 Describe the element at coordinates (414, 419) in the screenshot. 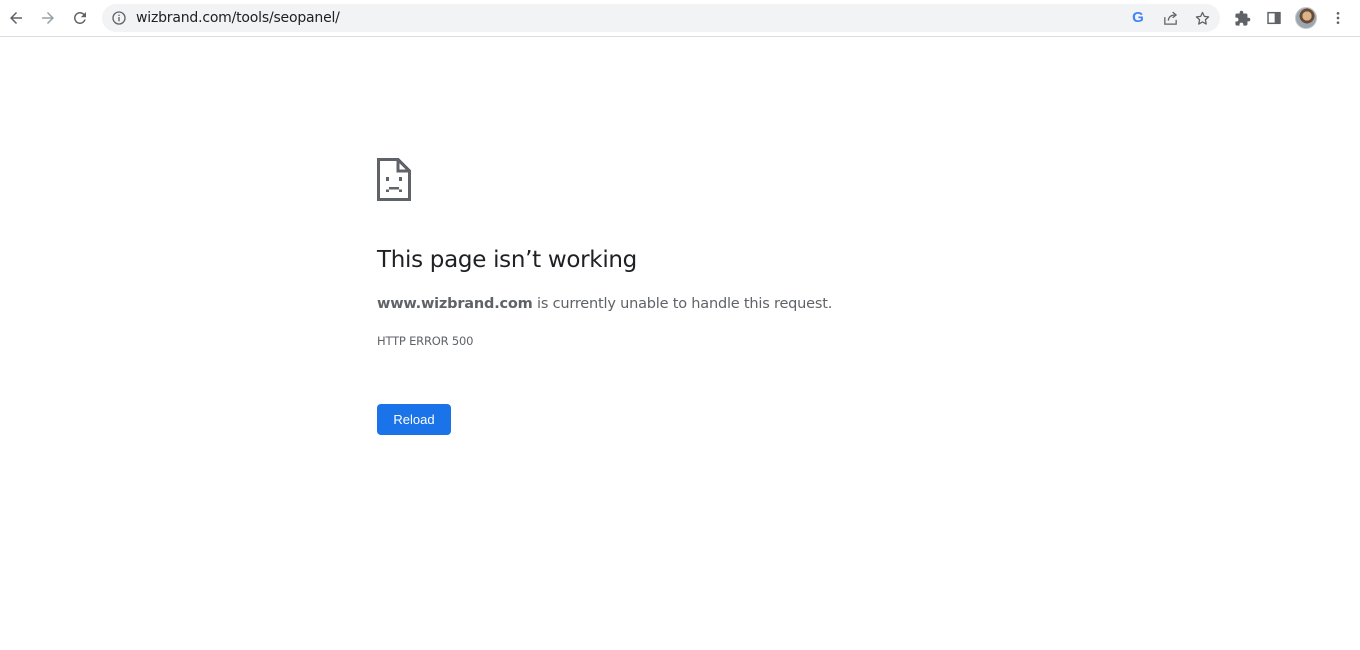

I see `reload-page-button: Reload` at that location.